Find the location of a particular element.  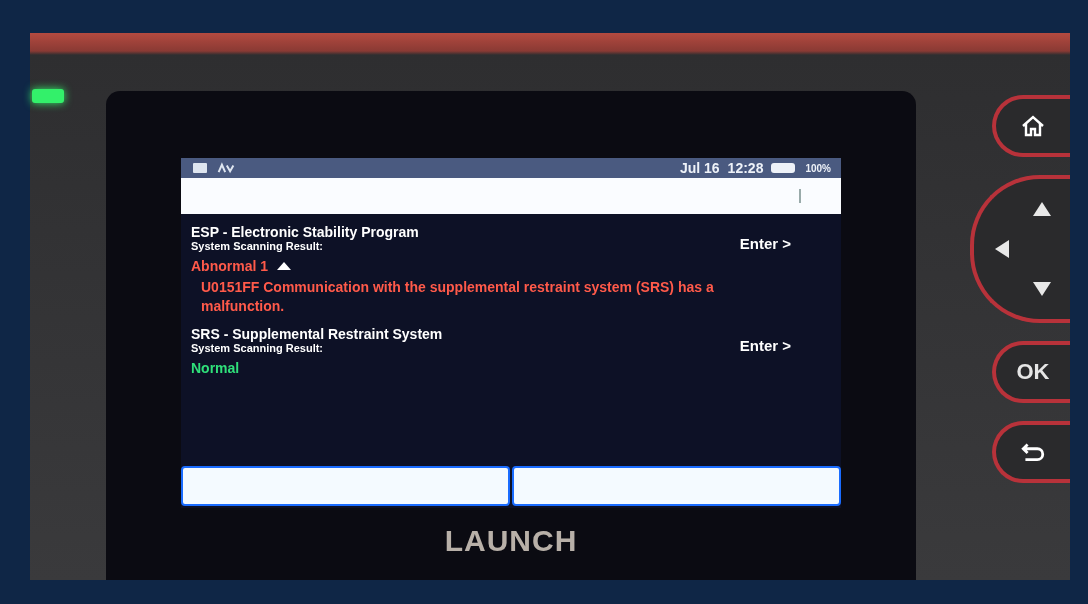

clock-text: 12:28 is located at coordinates (745, 168).